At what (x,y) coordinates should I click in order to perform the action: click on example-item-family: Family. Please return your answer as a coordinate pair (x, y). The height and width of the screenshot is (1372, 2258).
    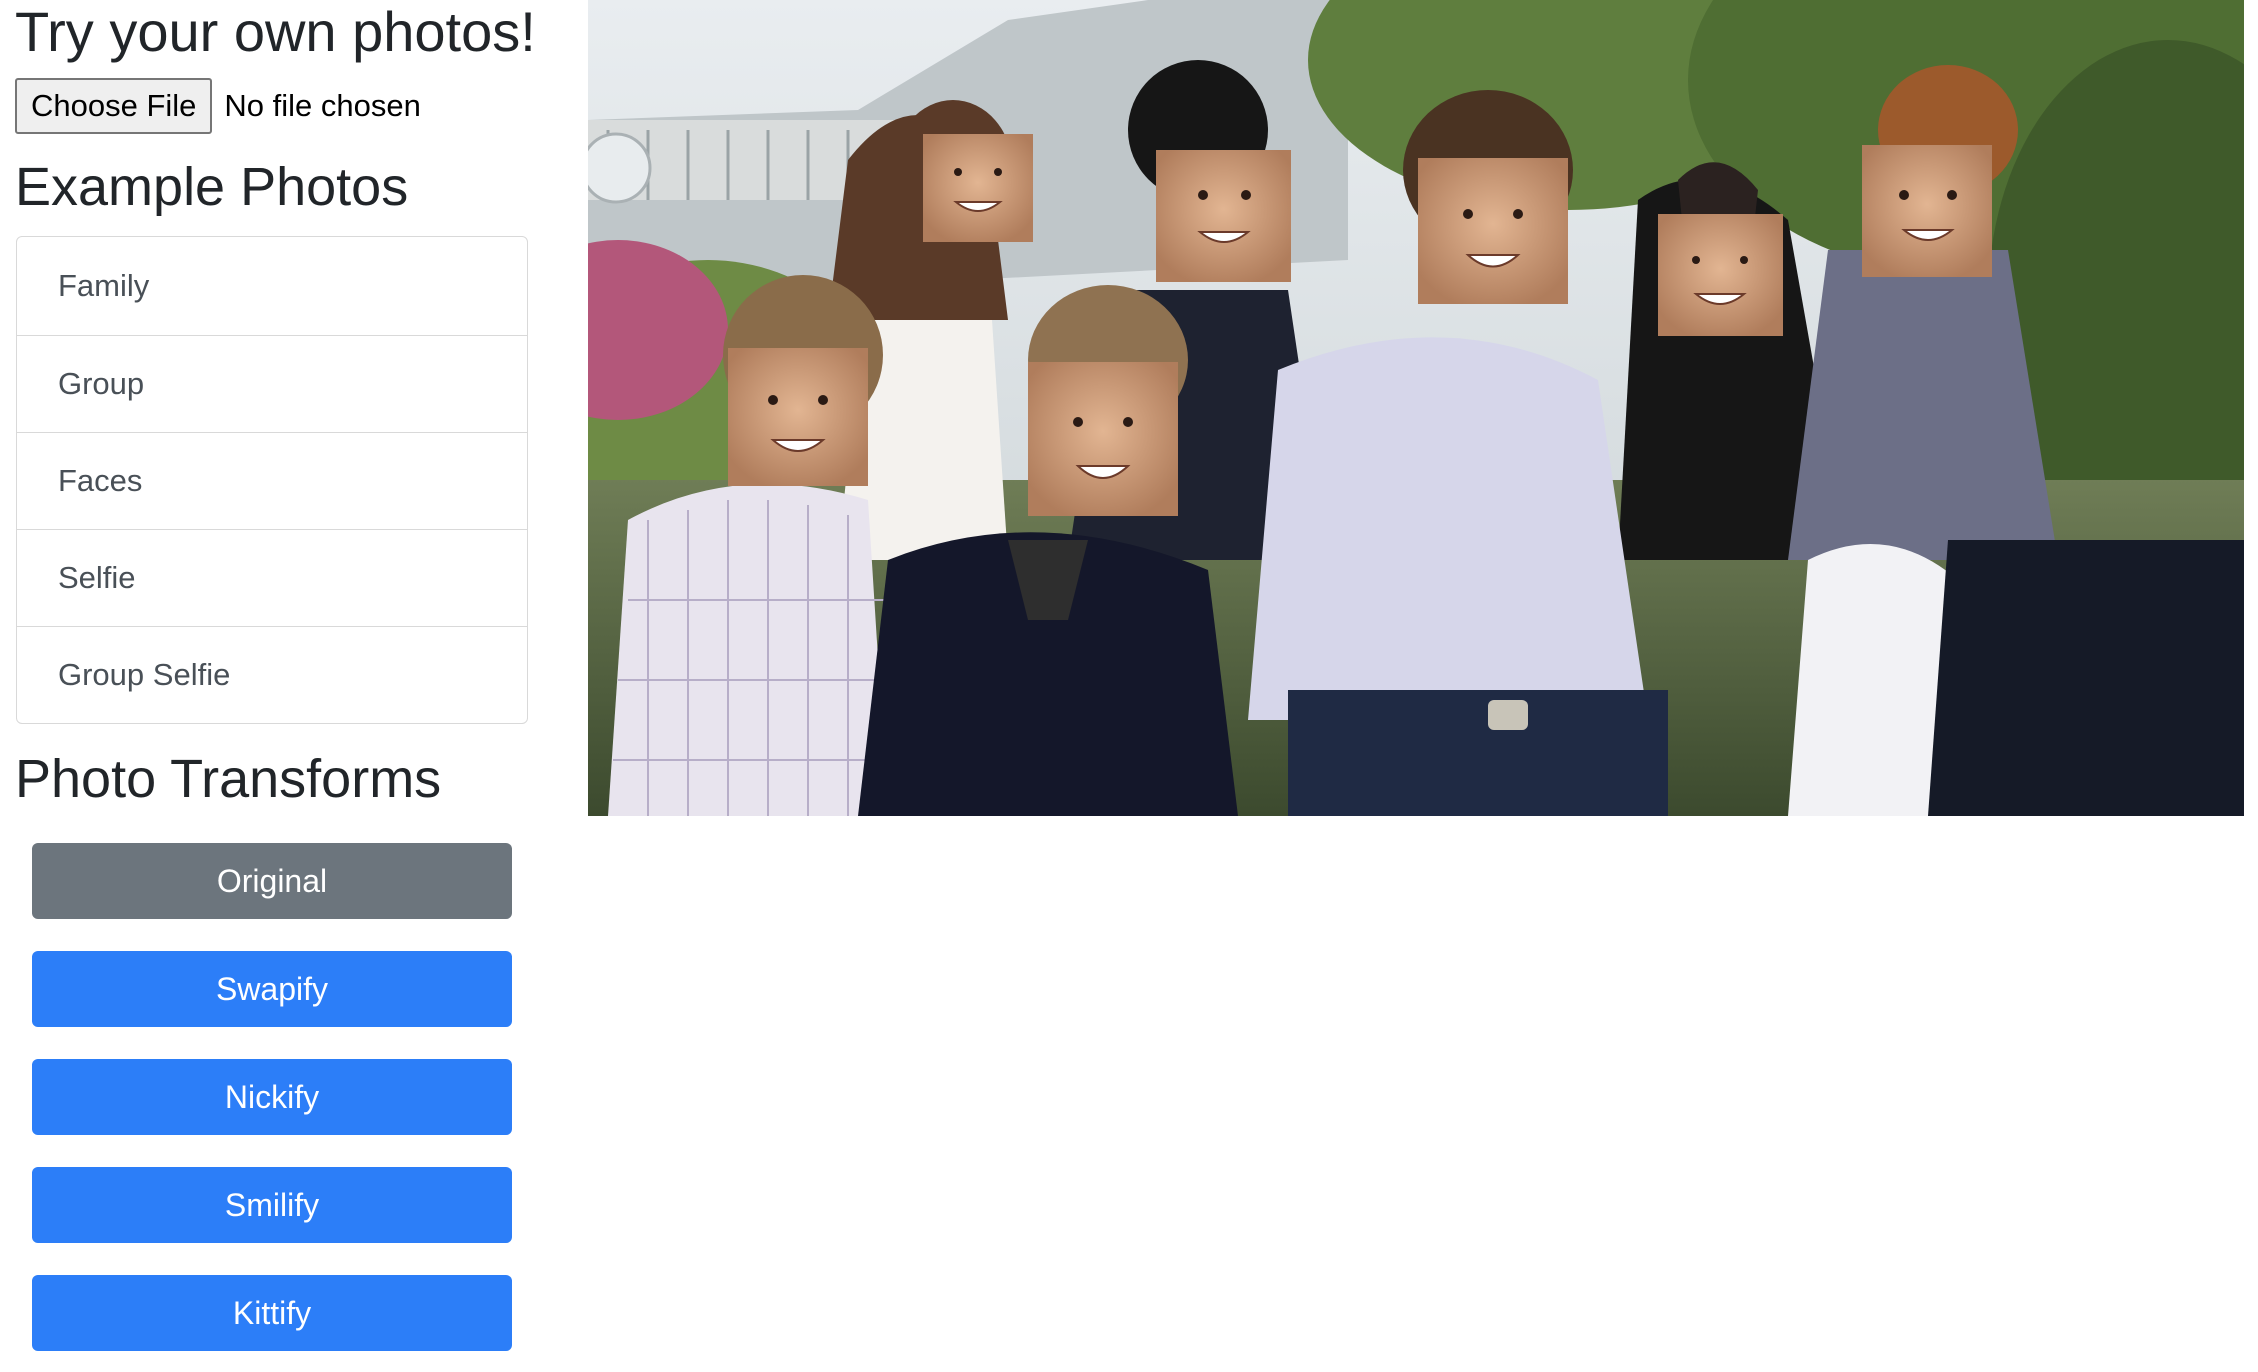
    Looking at the image, I should click on (272, 286).